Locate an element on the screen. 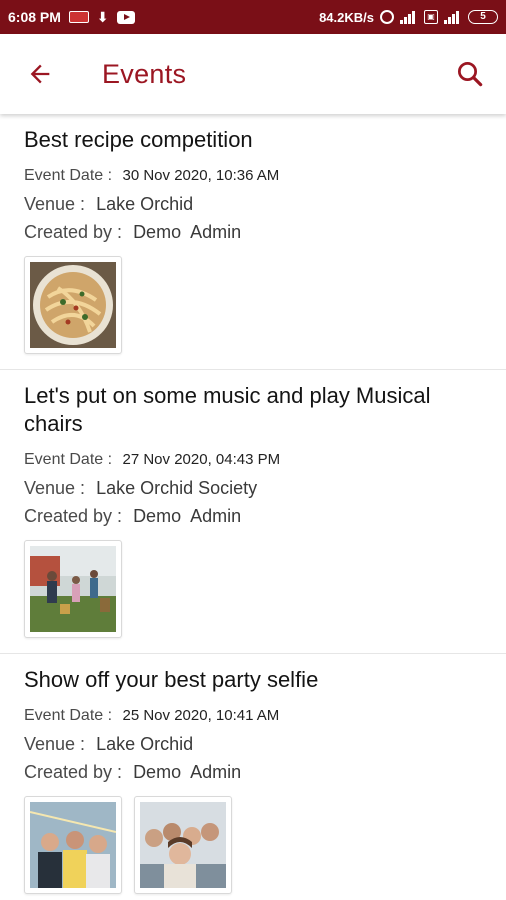 The image size is (506, 900). event-title: Best recipe competition is located at coordinates (138, 139).